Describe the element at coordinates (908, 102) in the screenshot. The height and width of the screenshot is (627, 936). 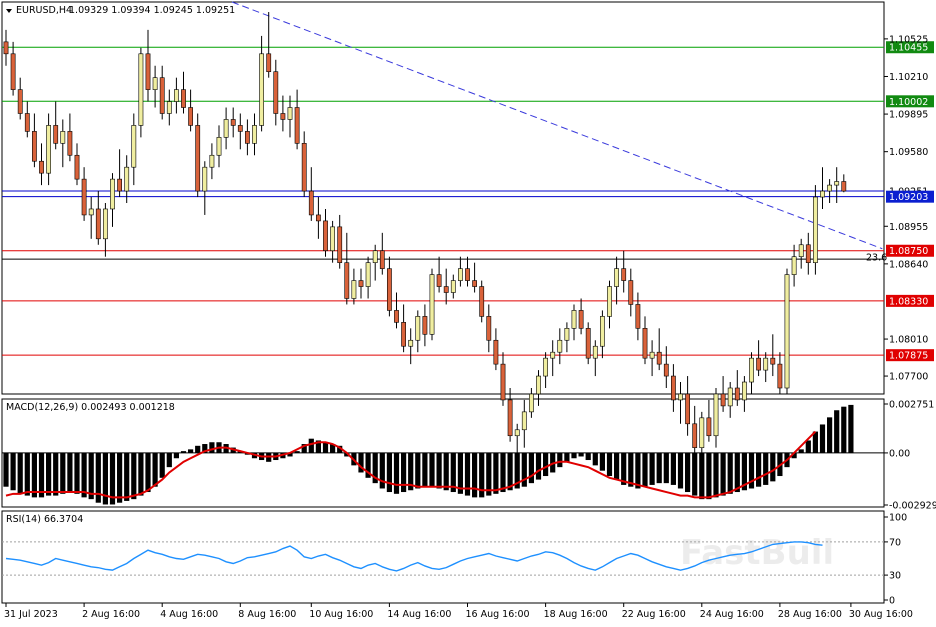
I see `level-label: 1.10002` at that location.